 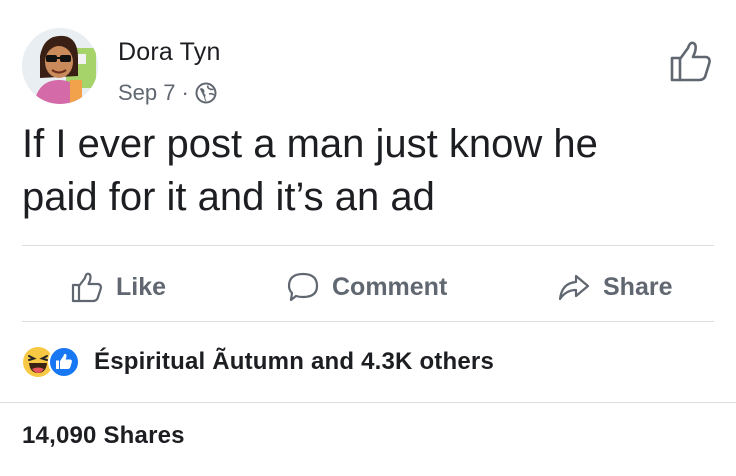 I want to click on shares-count: 14,090 Shares, so click(x=103, y=436).